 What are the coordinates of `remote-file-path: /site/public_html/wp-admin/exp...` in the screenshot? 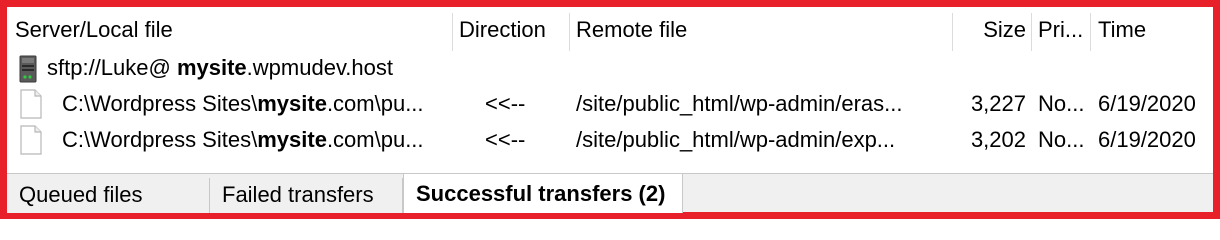 It's located at (736, 139).